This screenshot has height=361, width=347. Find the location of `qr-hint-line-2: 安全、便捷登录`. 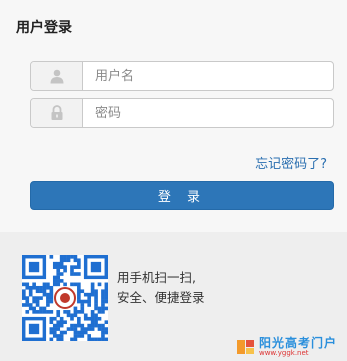

qr-hint-line-2: 安全、便捷登录 is located at coordinates (161, 297).